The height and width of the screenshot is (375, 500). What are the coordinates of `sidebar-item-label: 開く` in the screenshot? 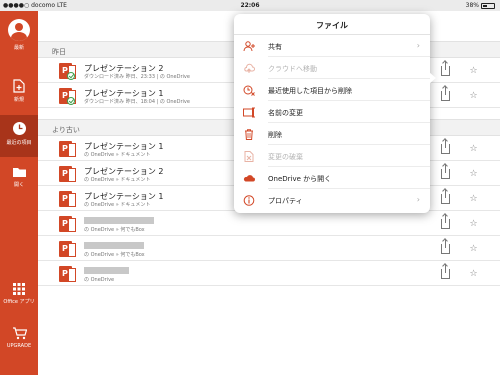 It's located at (18, 185).